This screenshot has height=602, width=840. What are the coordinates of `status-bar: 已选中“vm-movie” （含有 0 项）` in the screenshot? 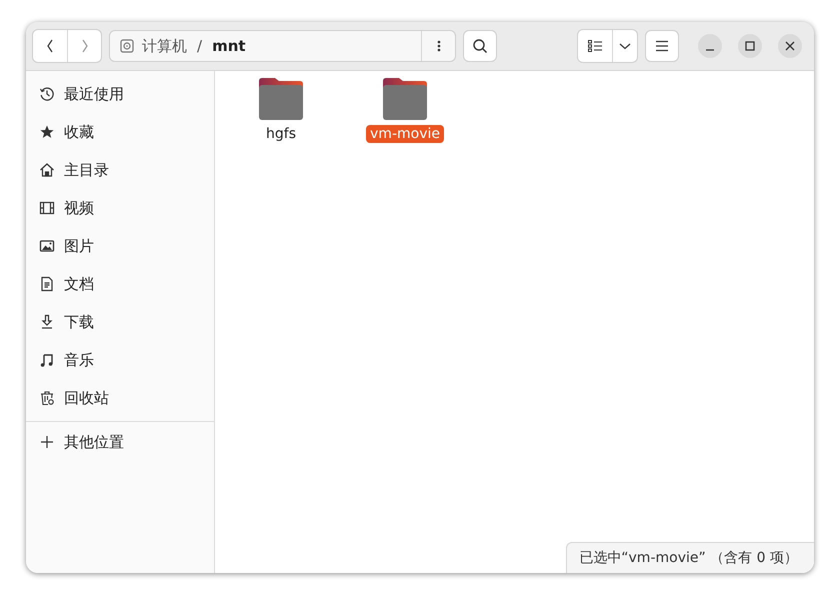 It's located at (690, 557).